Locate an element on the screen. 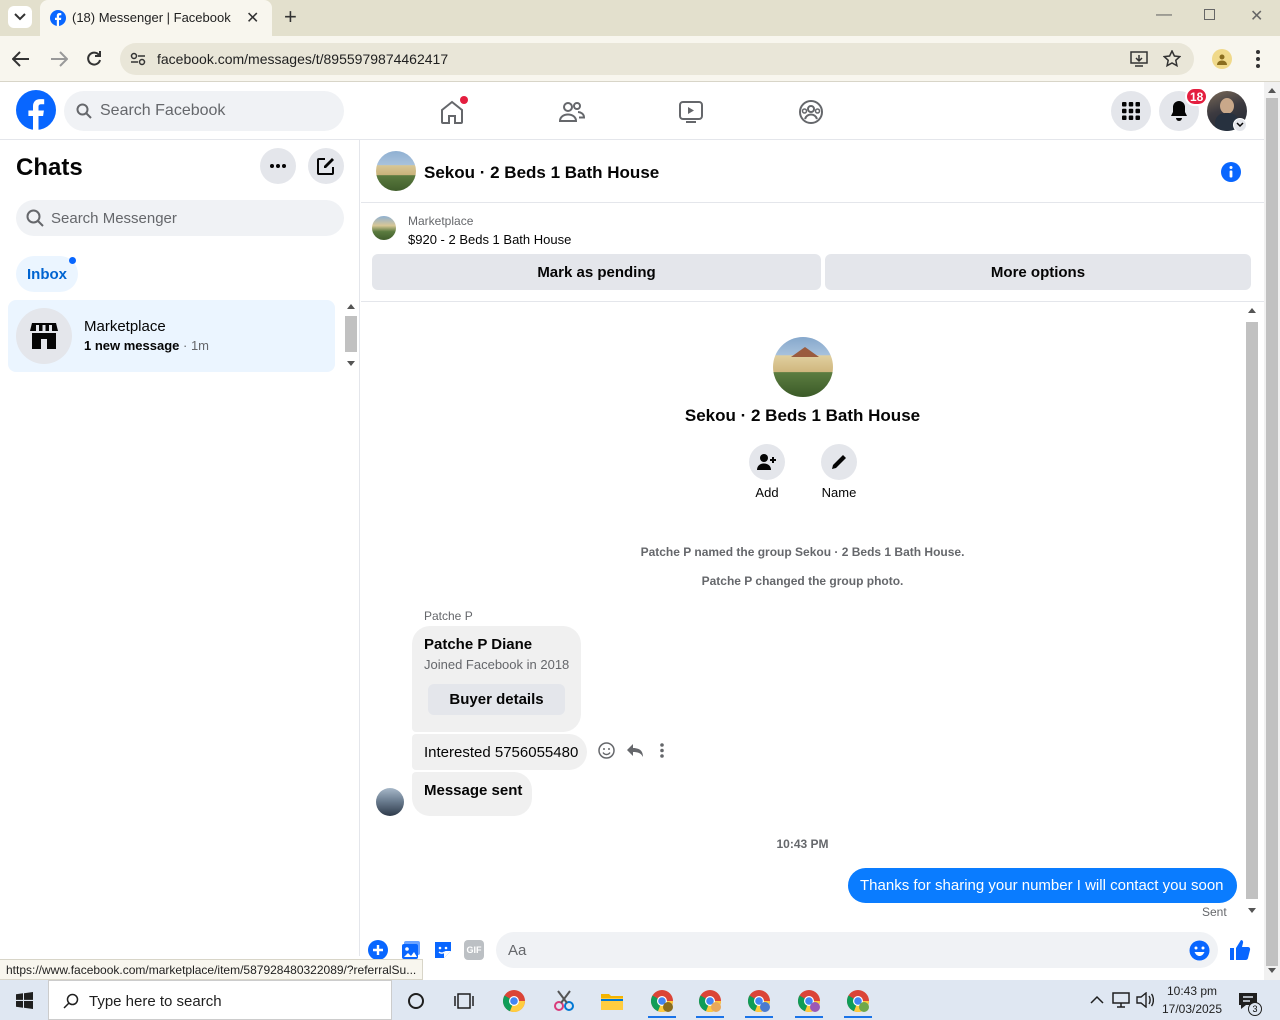  name-label: Name is located at coordinates (839, 492).